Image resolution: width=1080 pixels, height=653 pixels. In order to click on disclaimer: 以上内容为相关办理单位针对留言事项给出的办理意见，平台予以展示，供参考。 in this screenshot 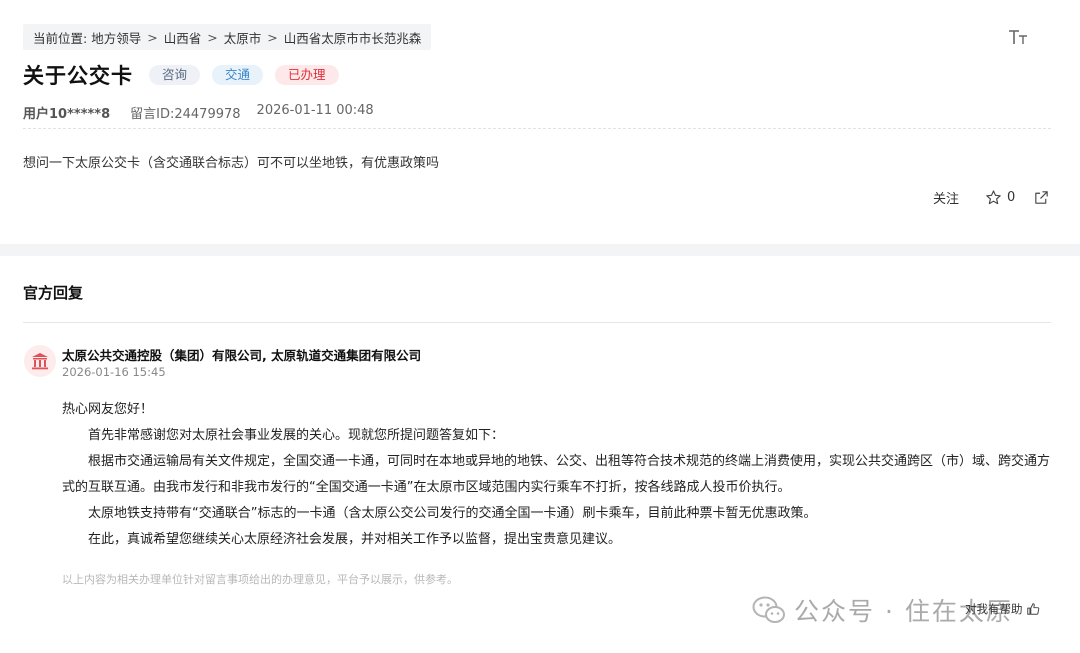, I will do `click(260, 579)`.